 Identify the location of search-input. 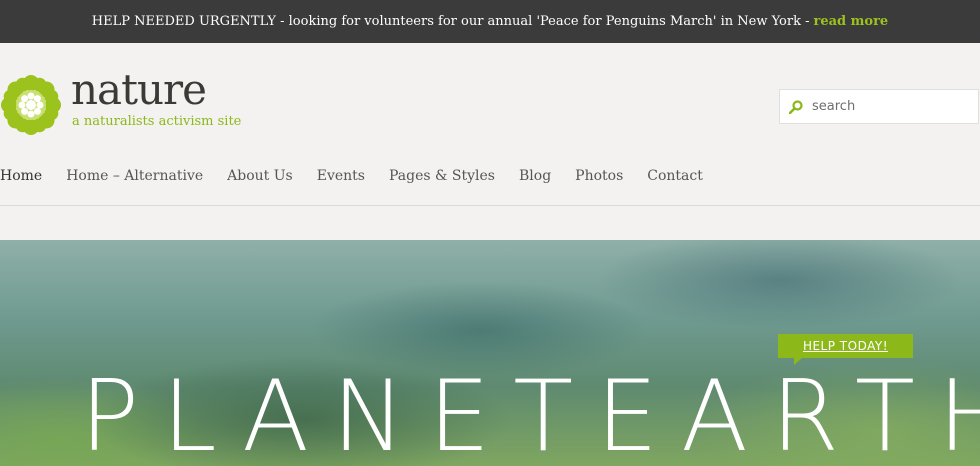
(887, 106).